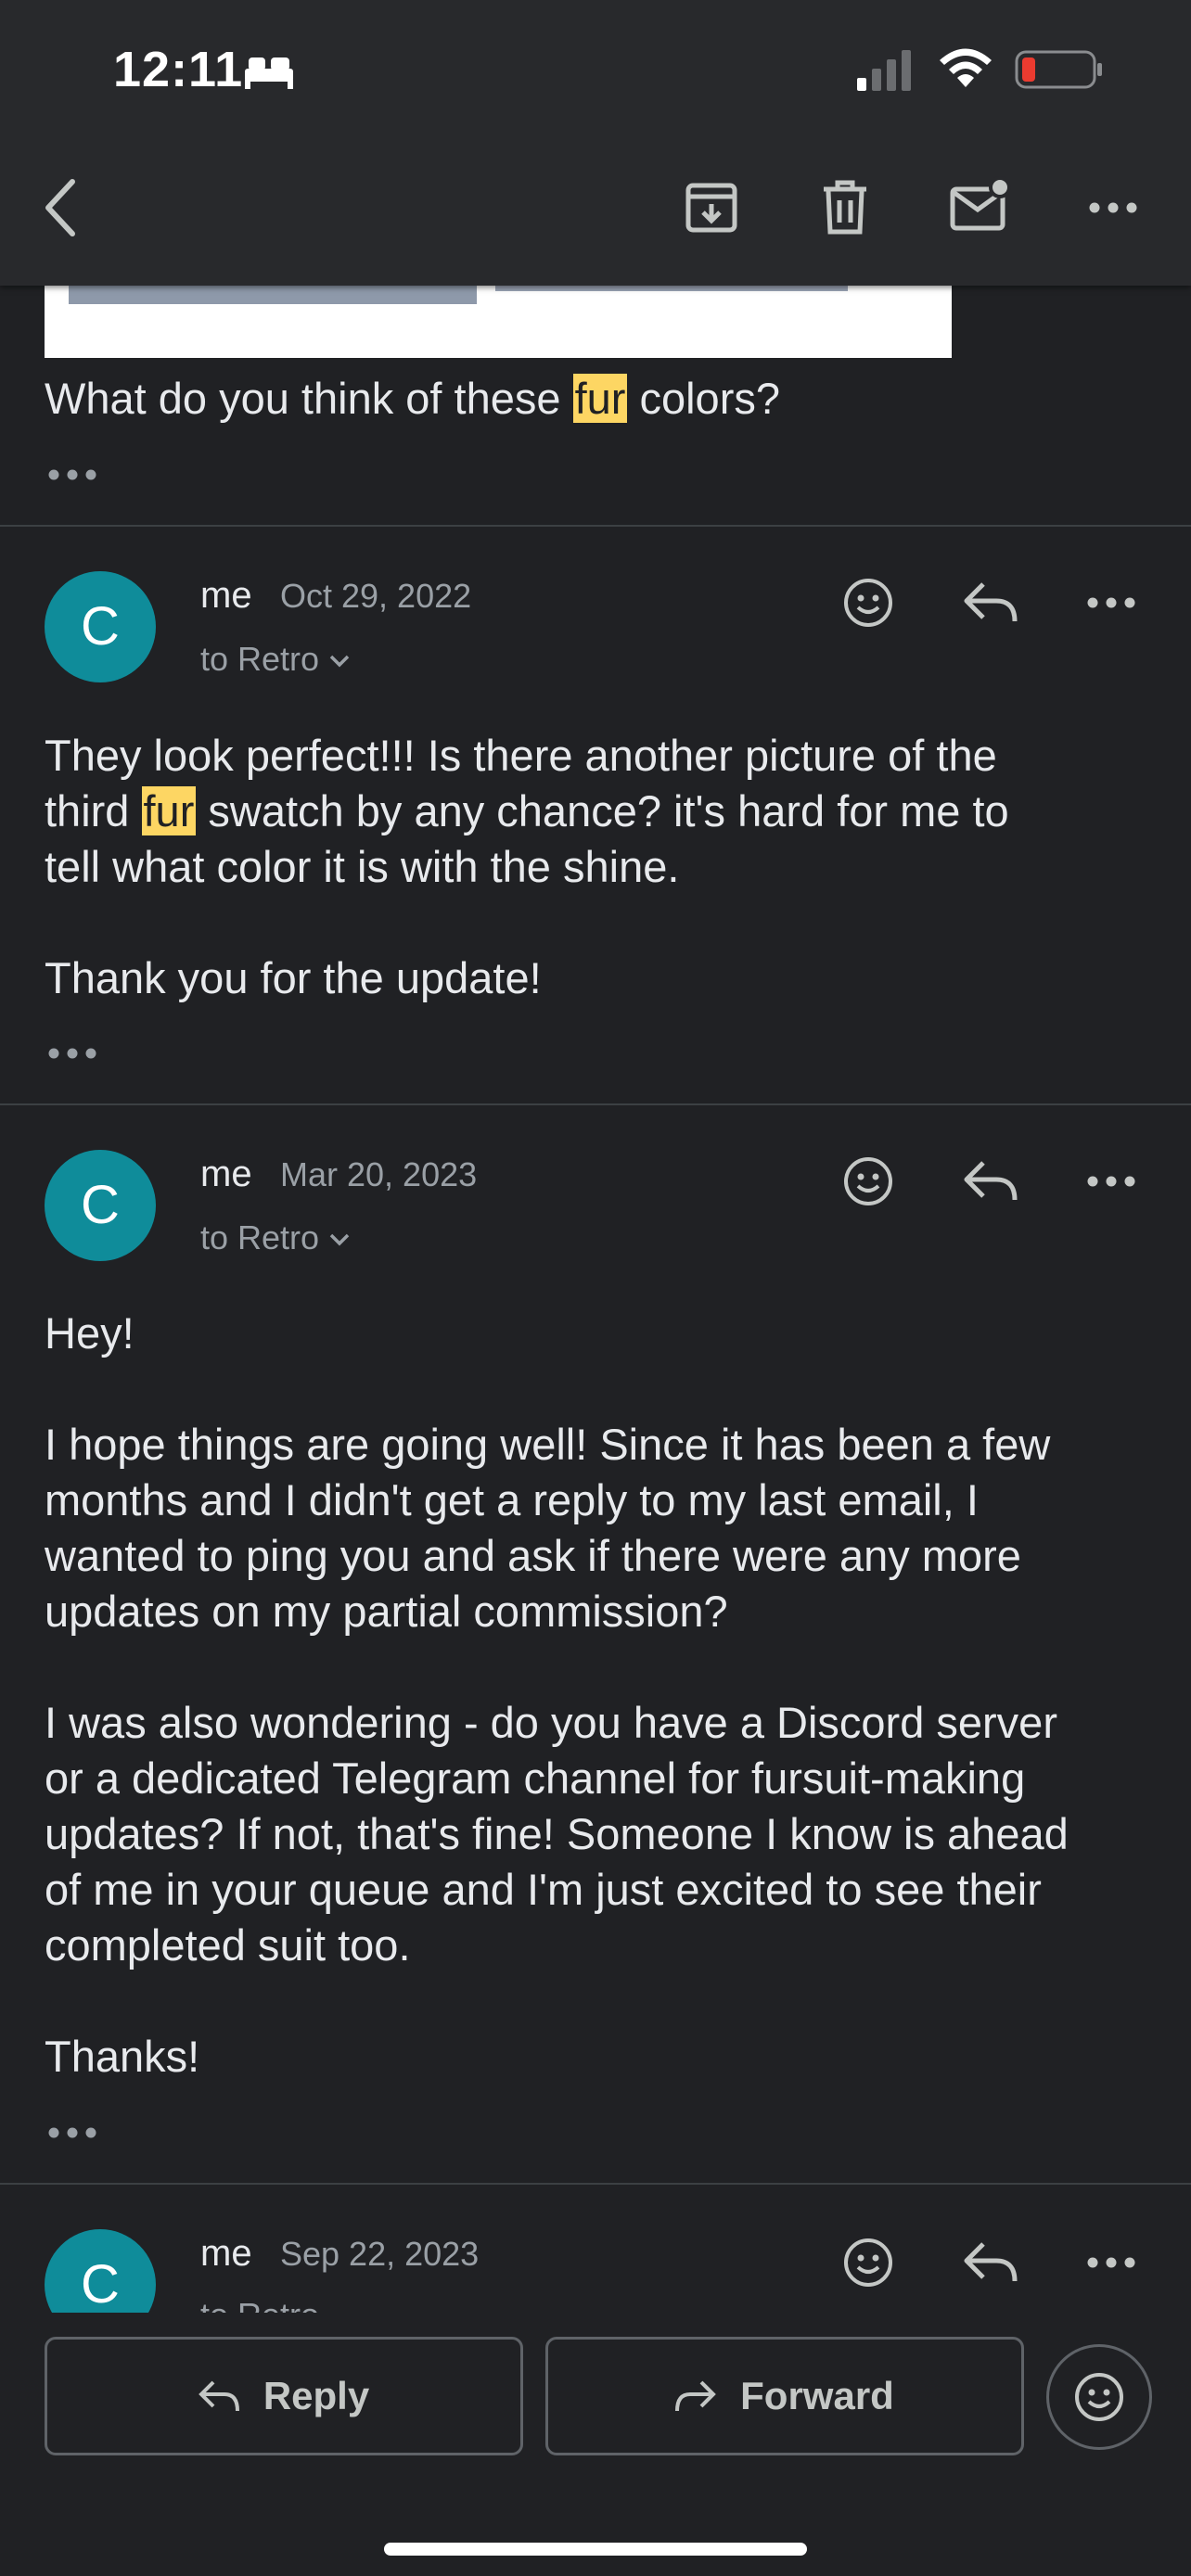 The image size is (1191, 2576). What do you see at coordinates (269, 73) in the screenshot?
I see `sleep-focus-icon` at bounding box center [269, 73].